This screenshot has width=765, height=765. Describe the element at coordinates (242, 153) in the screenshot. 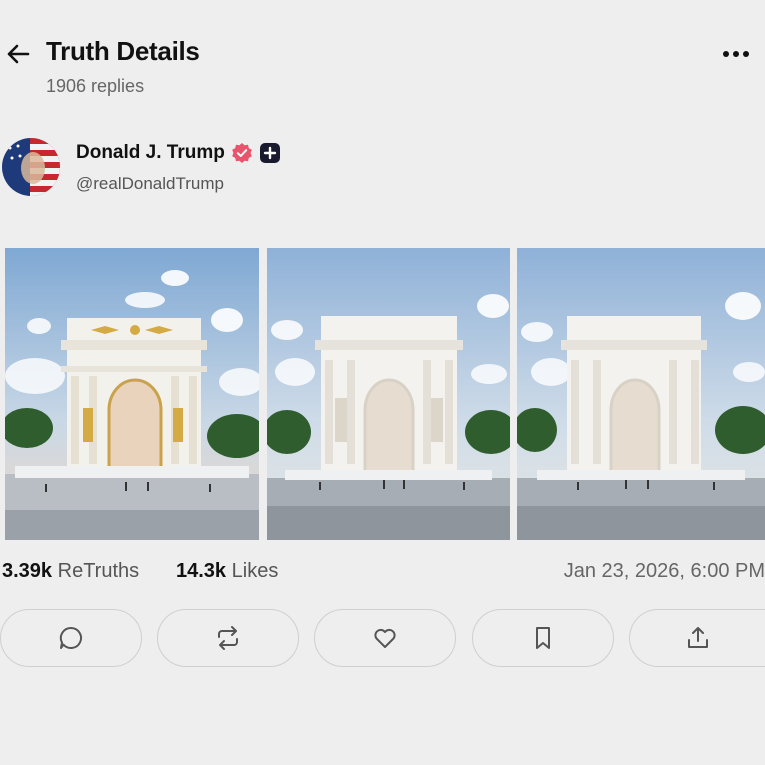

I see `verified-badge-icon` at that location.